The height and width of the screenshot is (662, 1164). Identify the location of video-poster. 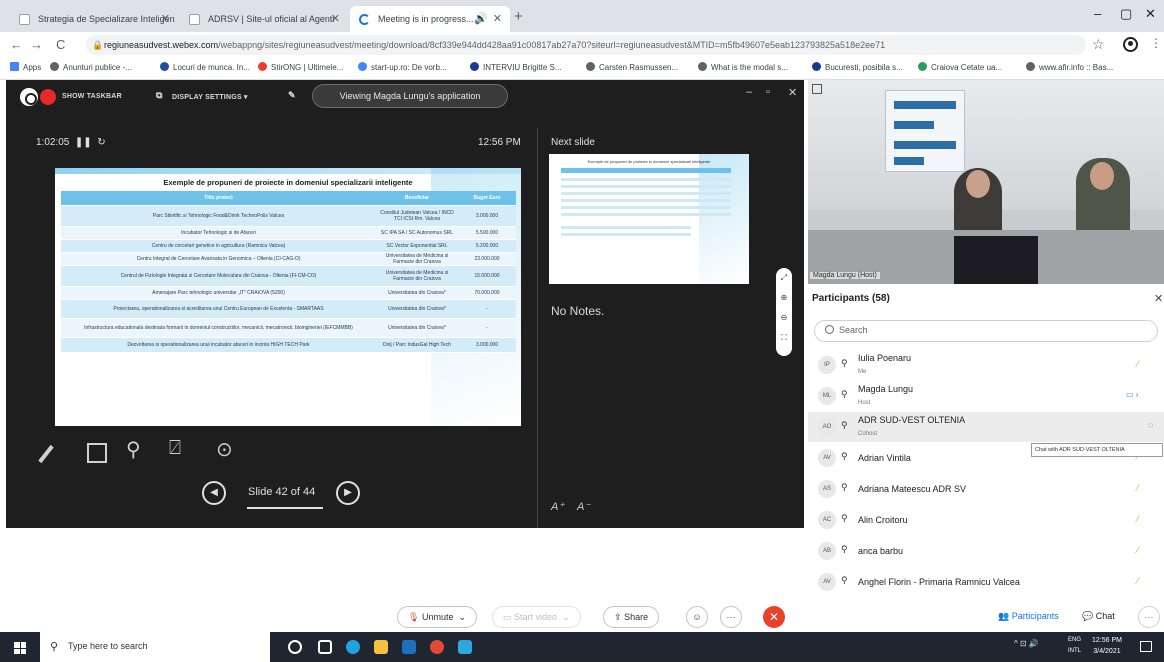
(925, 131).